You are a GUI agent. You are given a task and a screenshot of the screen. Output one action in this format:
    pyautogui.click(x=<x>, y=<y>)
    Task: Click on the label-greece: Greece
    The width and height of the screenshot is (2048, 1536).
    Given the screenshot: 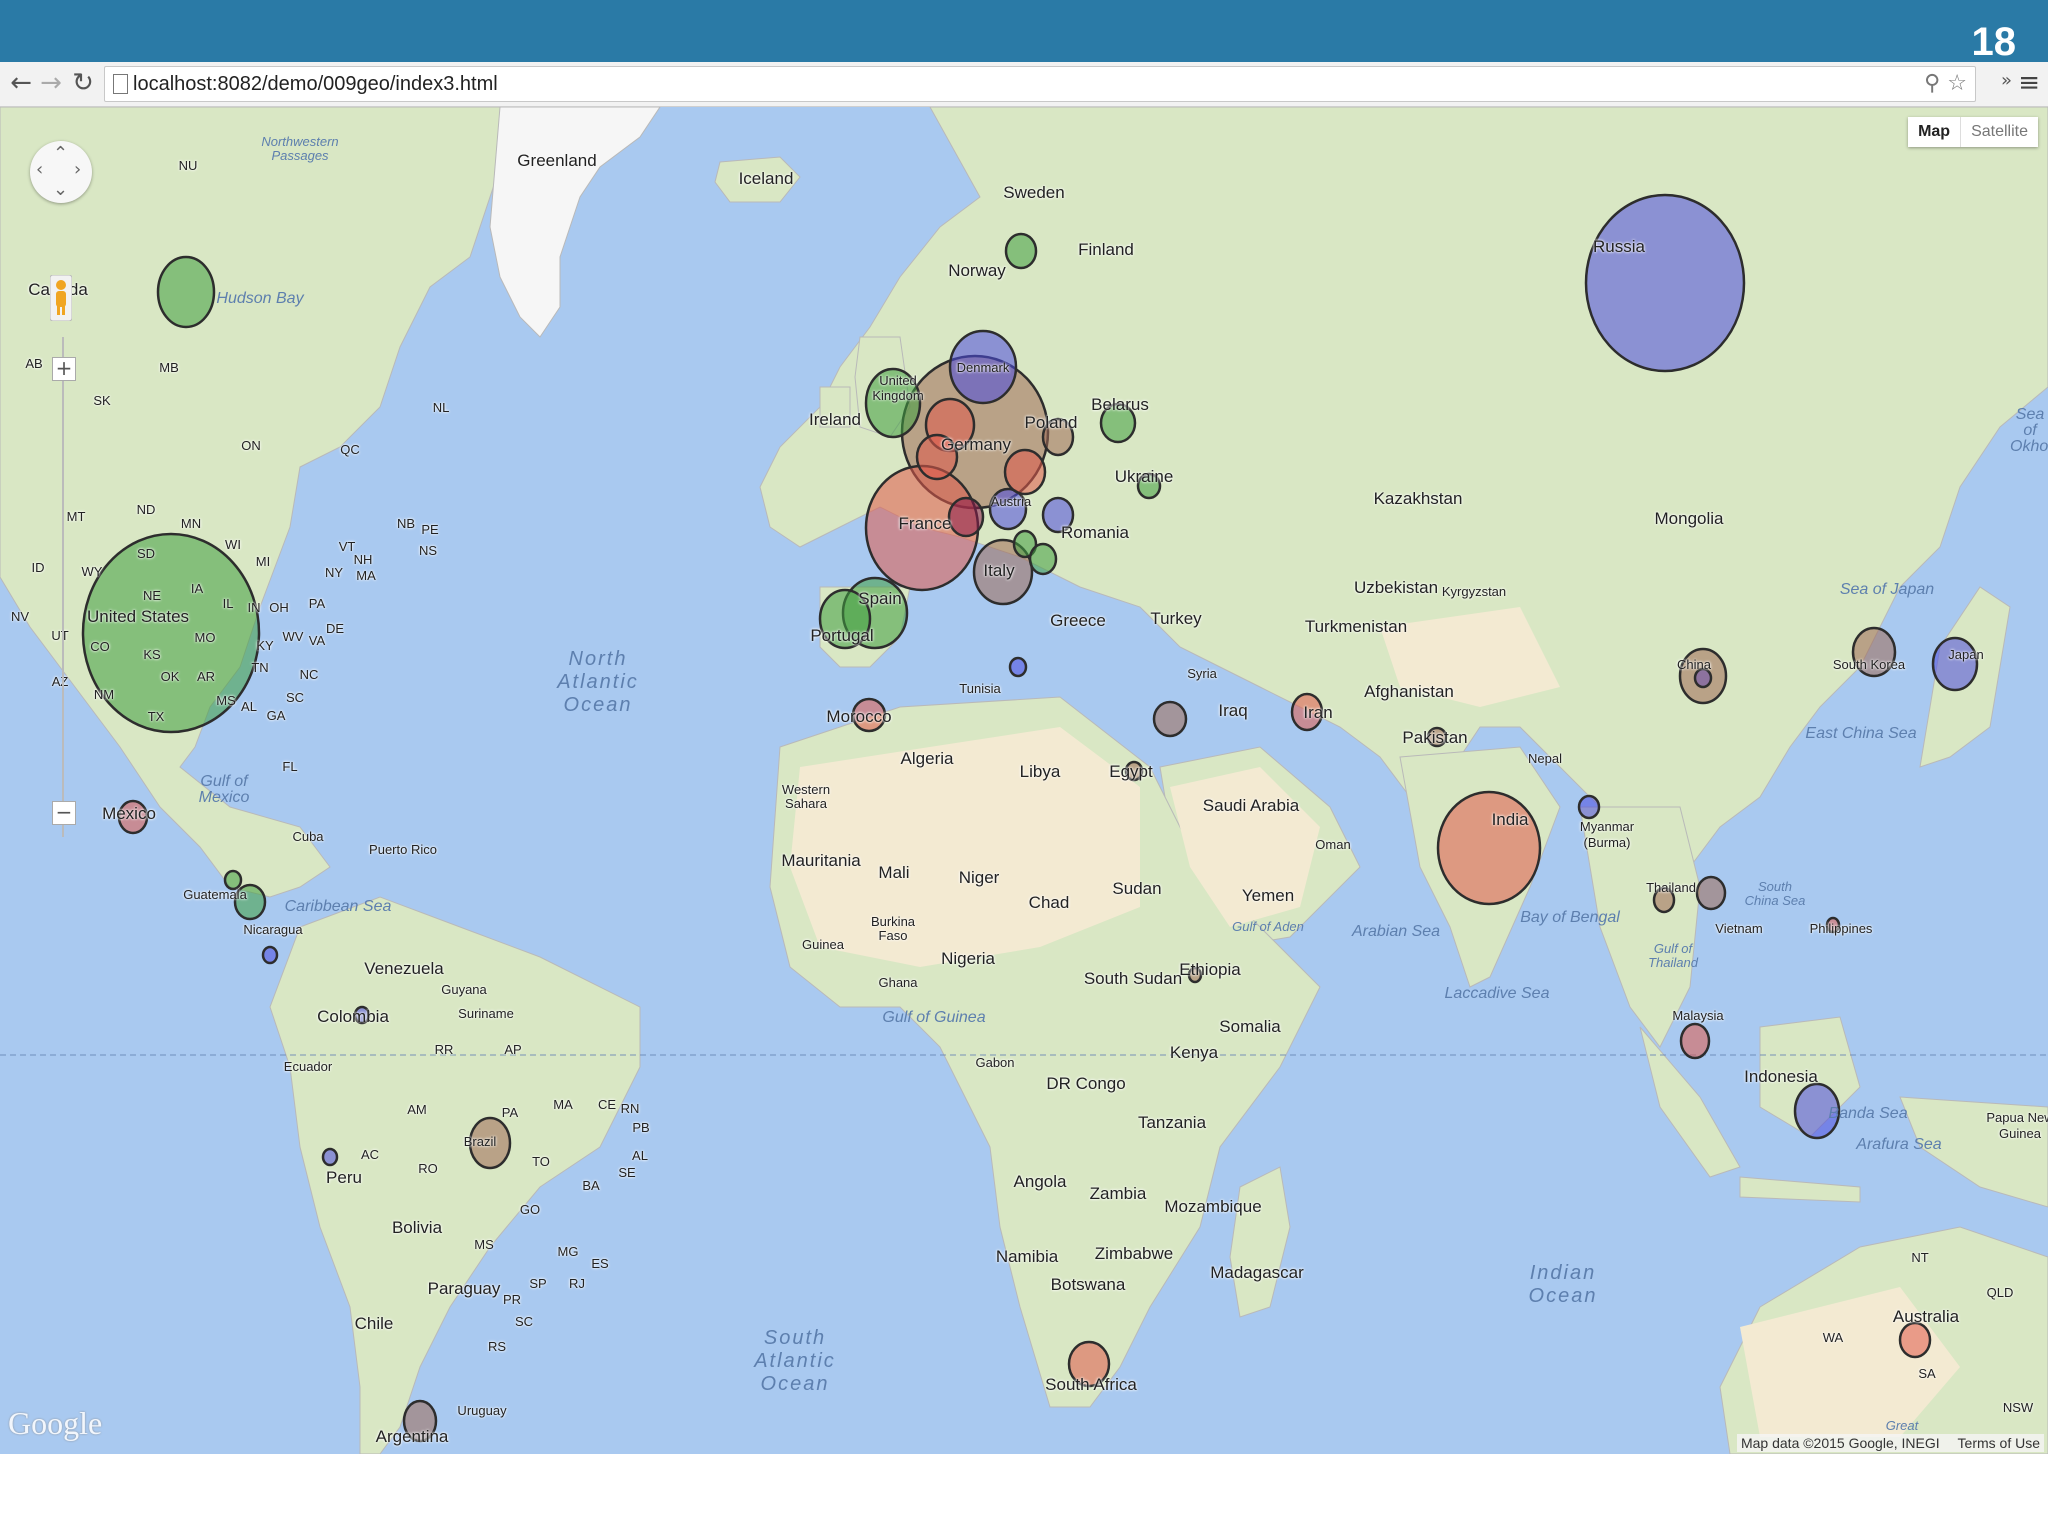 What is the action you would take?
    pyautogui.click(x=1078, y=620)
    